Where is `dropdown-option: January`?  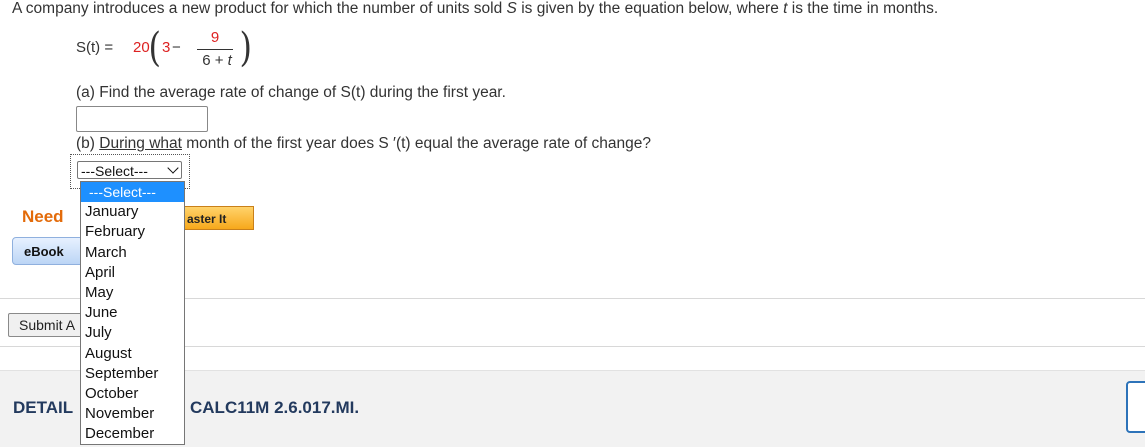
dropdown-option: January is located at coordinates (132, 212).